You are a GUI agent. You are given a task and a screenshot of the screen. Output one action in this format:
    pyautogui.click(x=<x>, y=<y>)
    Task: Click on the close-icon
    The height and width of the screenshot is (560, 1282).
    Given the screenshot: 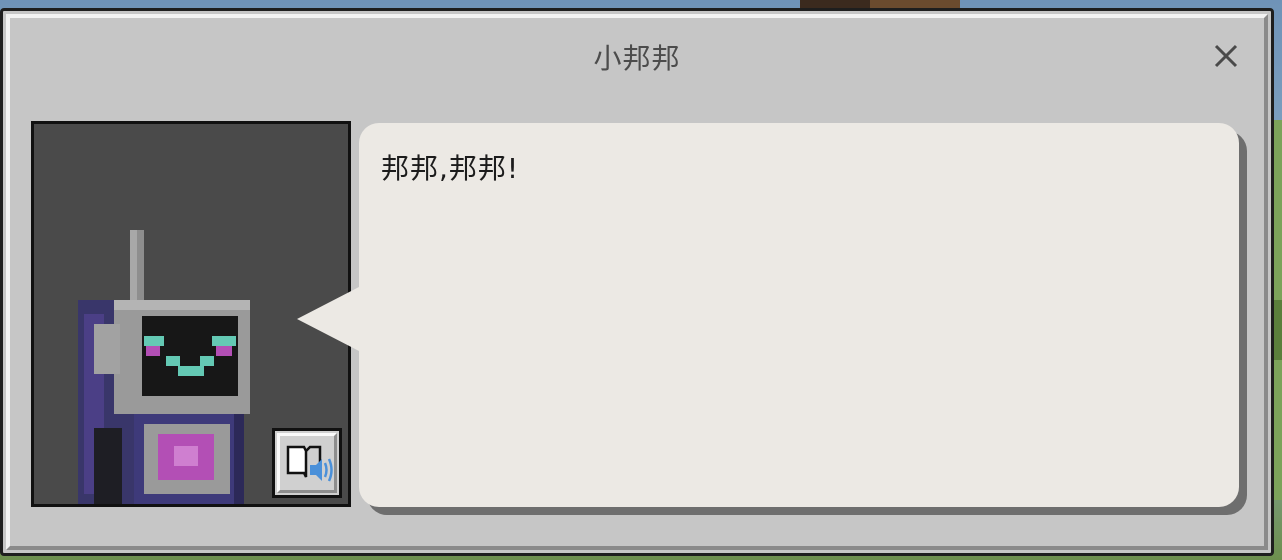 What is the action you would take?
    pyautogui.click(x=1226, y=56)
    